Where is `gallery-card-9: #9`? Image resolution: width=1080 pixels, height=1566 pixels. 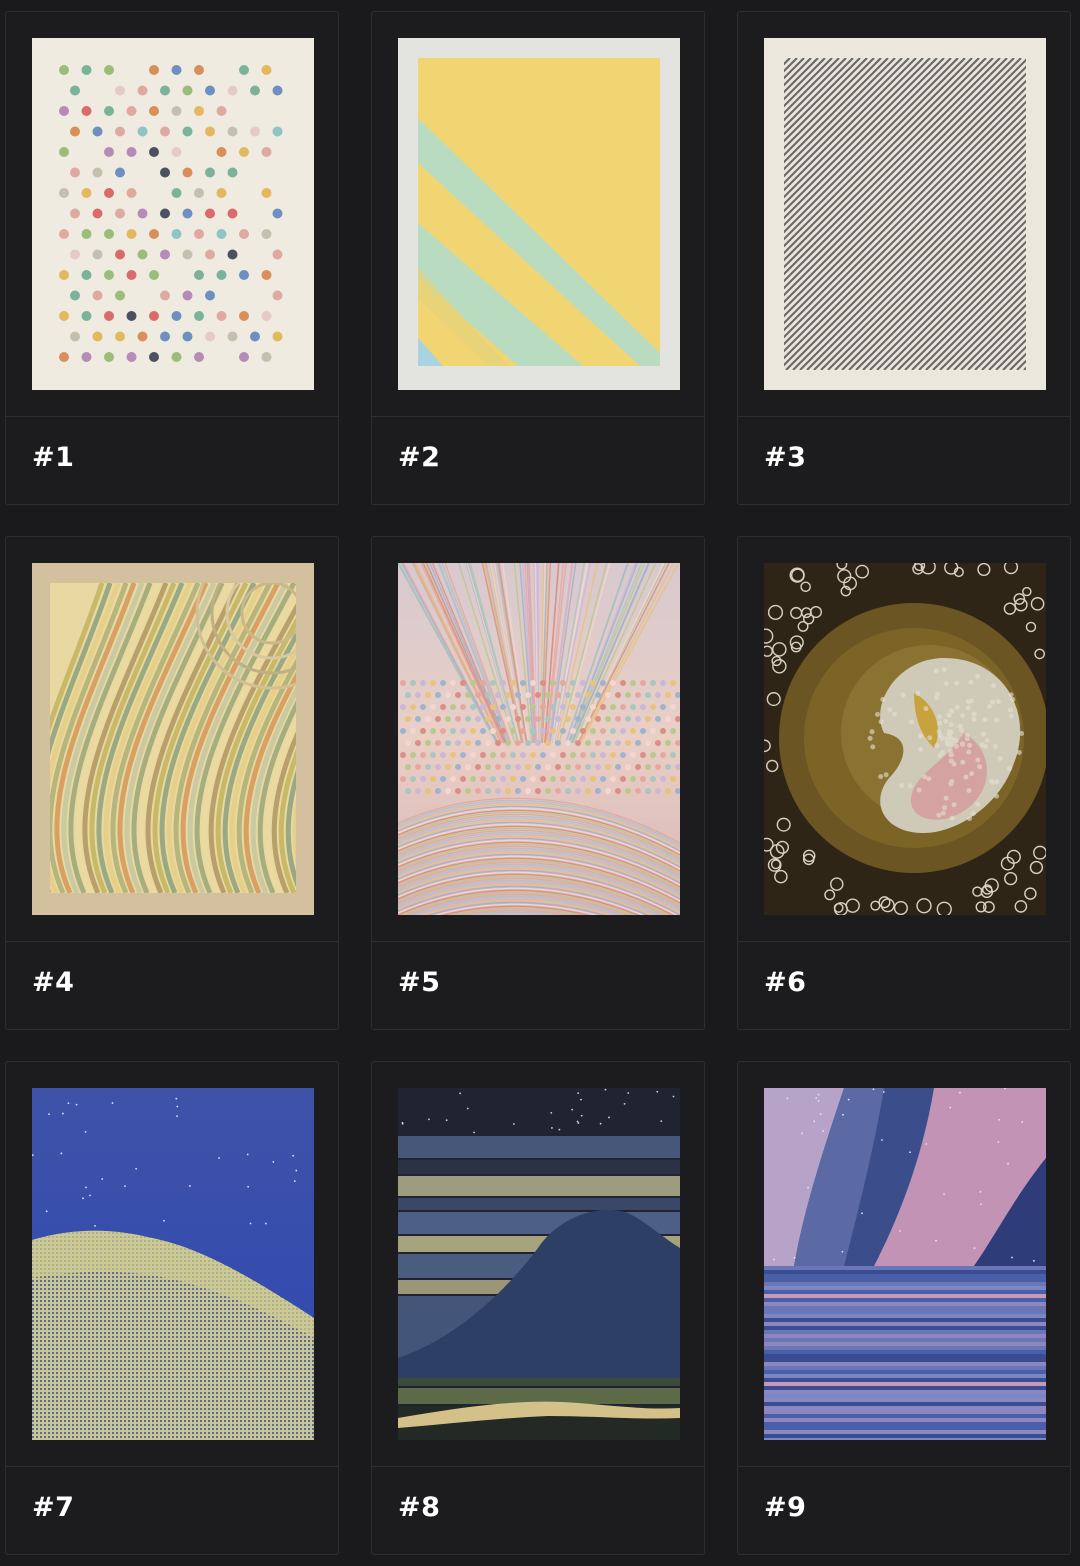 gallery-card-9: #9 is located at coordinates (904, 1308).